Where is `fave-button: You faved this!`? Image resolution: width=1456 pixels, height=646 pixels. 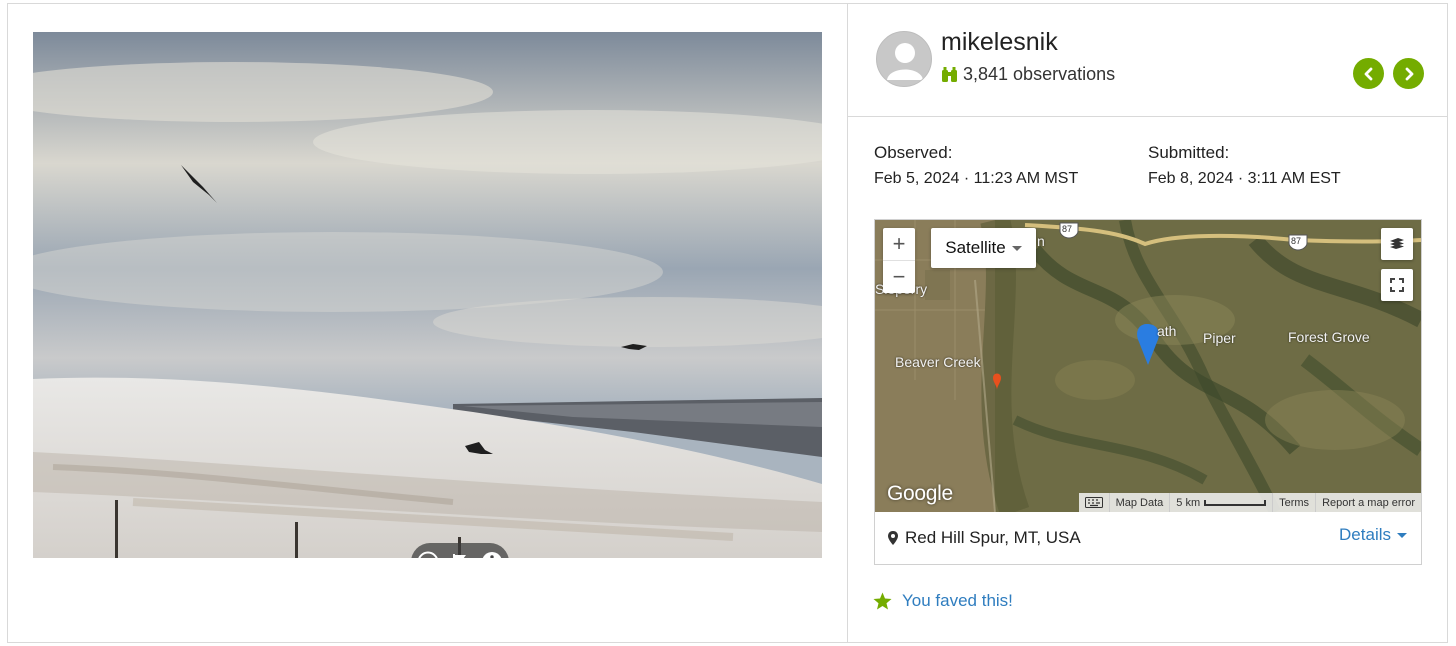
fave-button: You faved this! is located at coordinates (943, 601).